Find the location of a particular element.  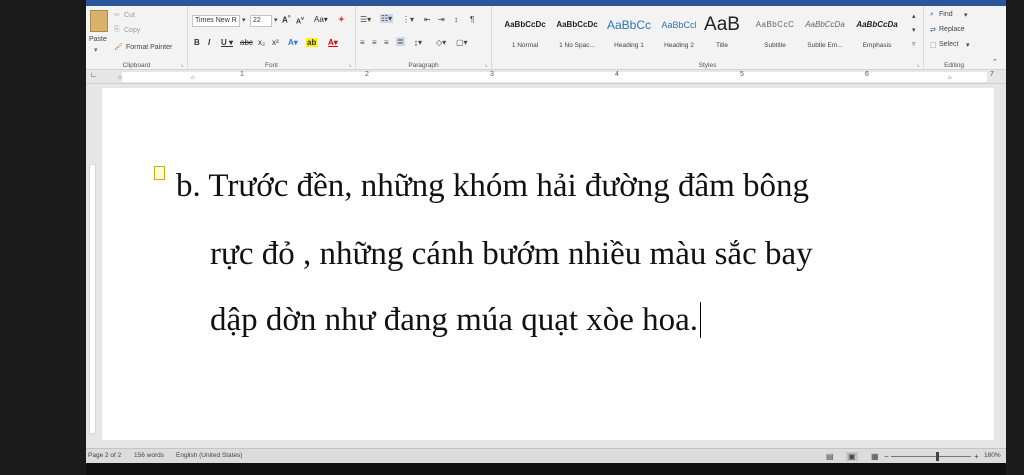

font-size-dropdown-icon: ▾ is located at coordinates (276, 20).